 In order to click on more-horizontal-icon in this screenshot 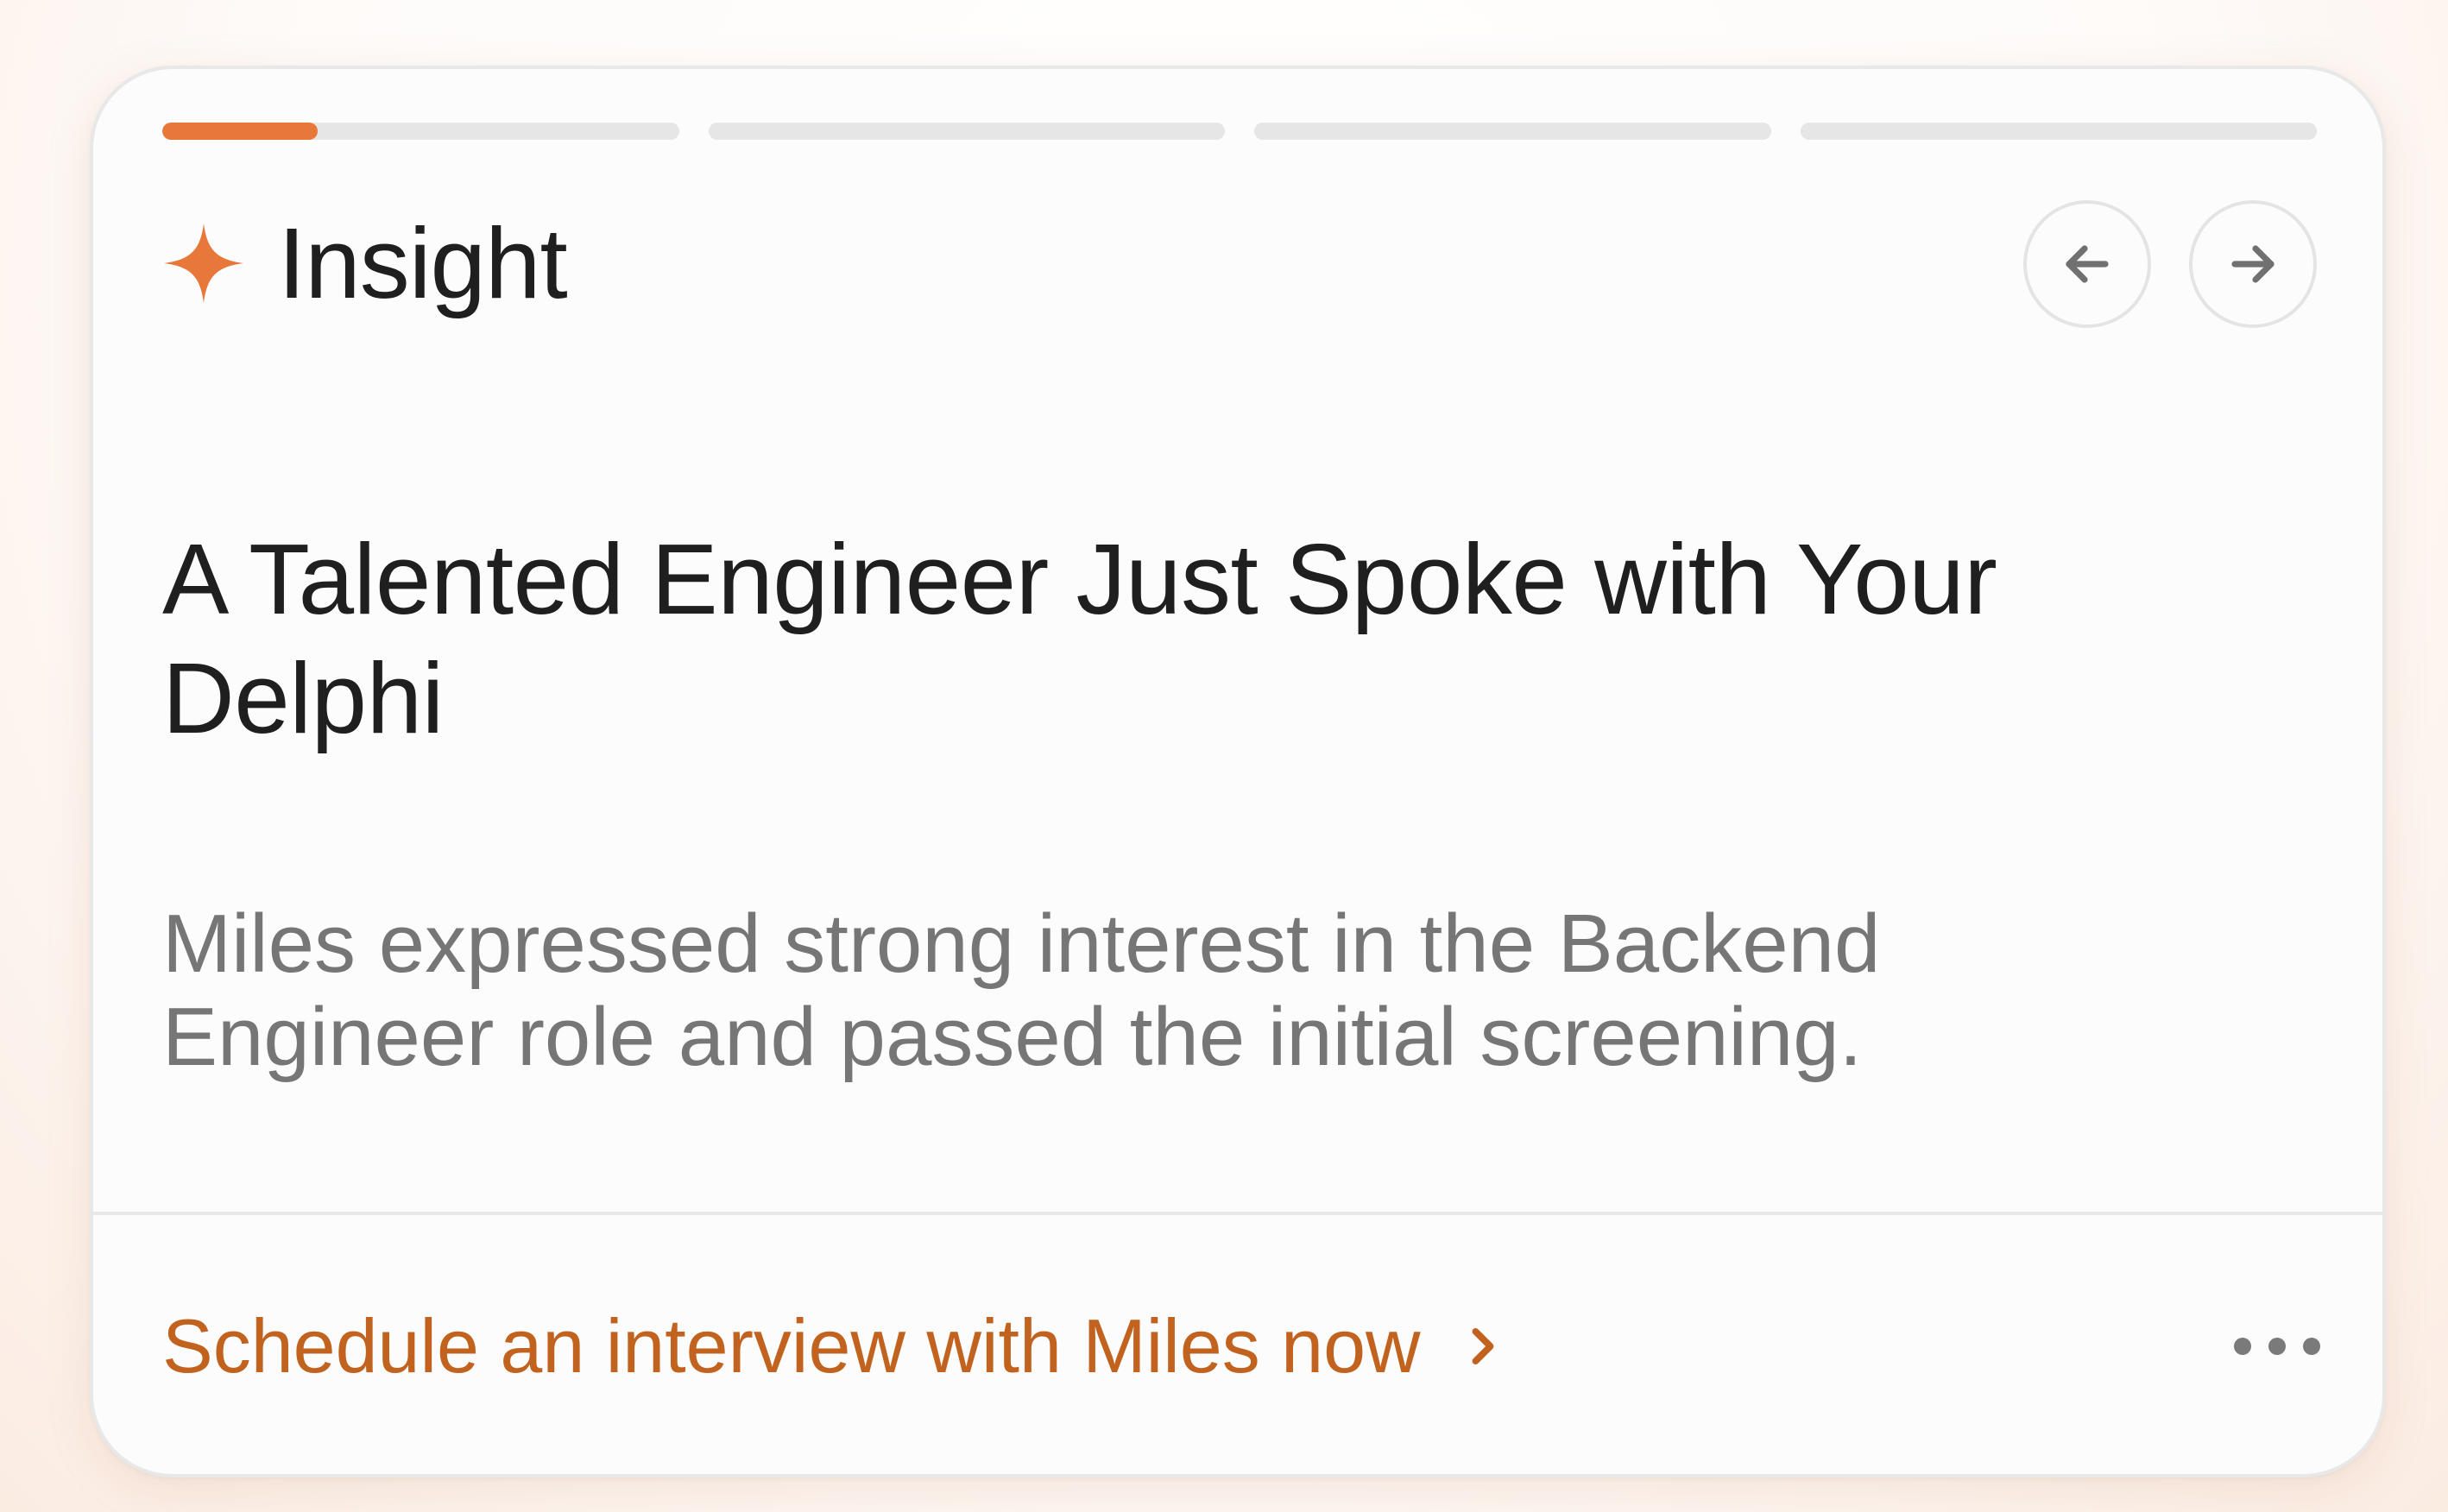, I will do `click(2277, 1346)`.